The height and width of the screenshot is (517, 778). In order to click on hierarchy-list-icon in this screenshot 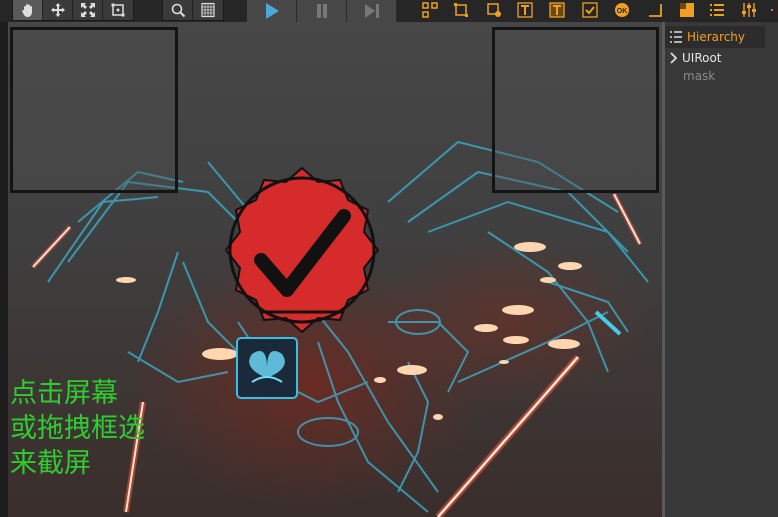, I will do `click(676, 37)`.